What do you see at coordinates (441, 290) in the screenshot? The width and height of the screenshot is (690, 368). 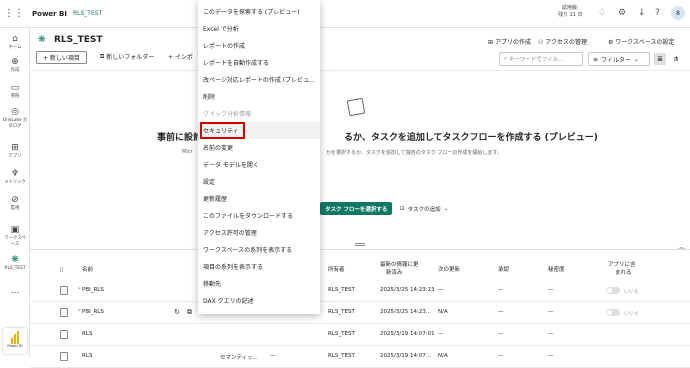 I see `item-next-refresh: —` at bounding box center [441, 290].